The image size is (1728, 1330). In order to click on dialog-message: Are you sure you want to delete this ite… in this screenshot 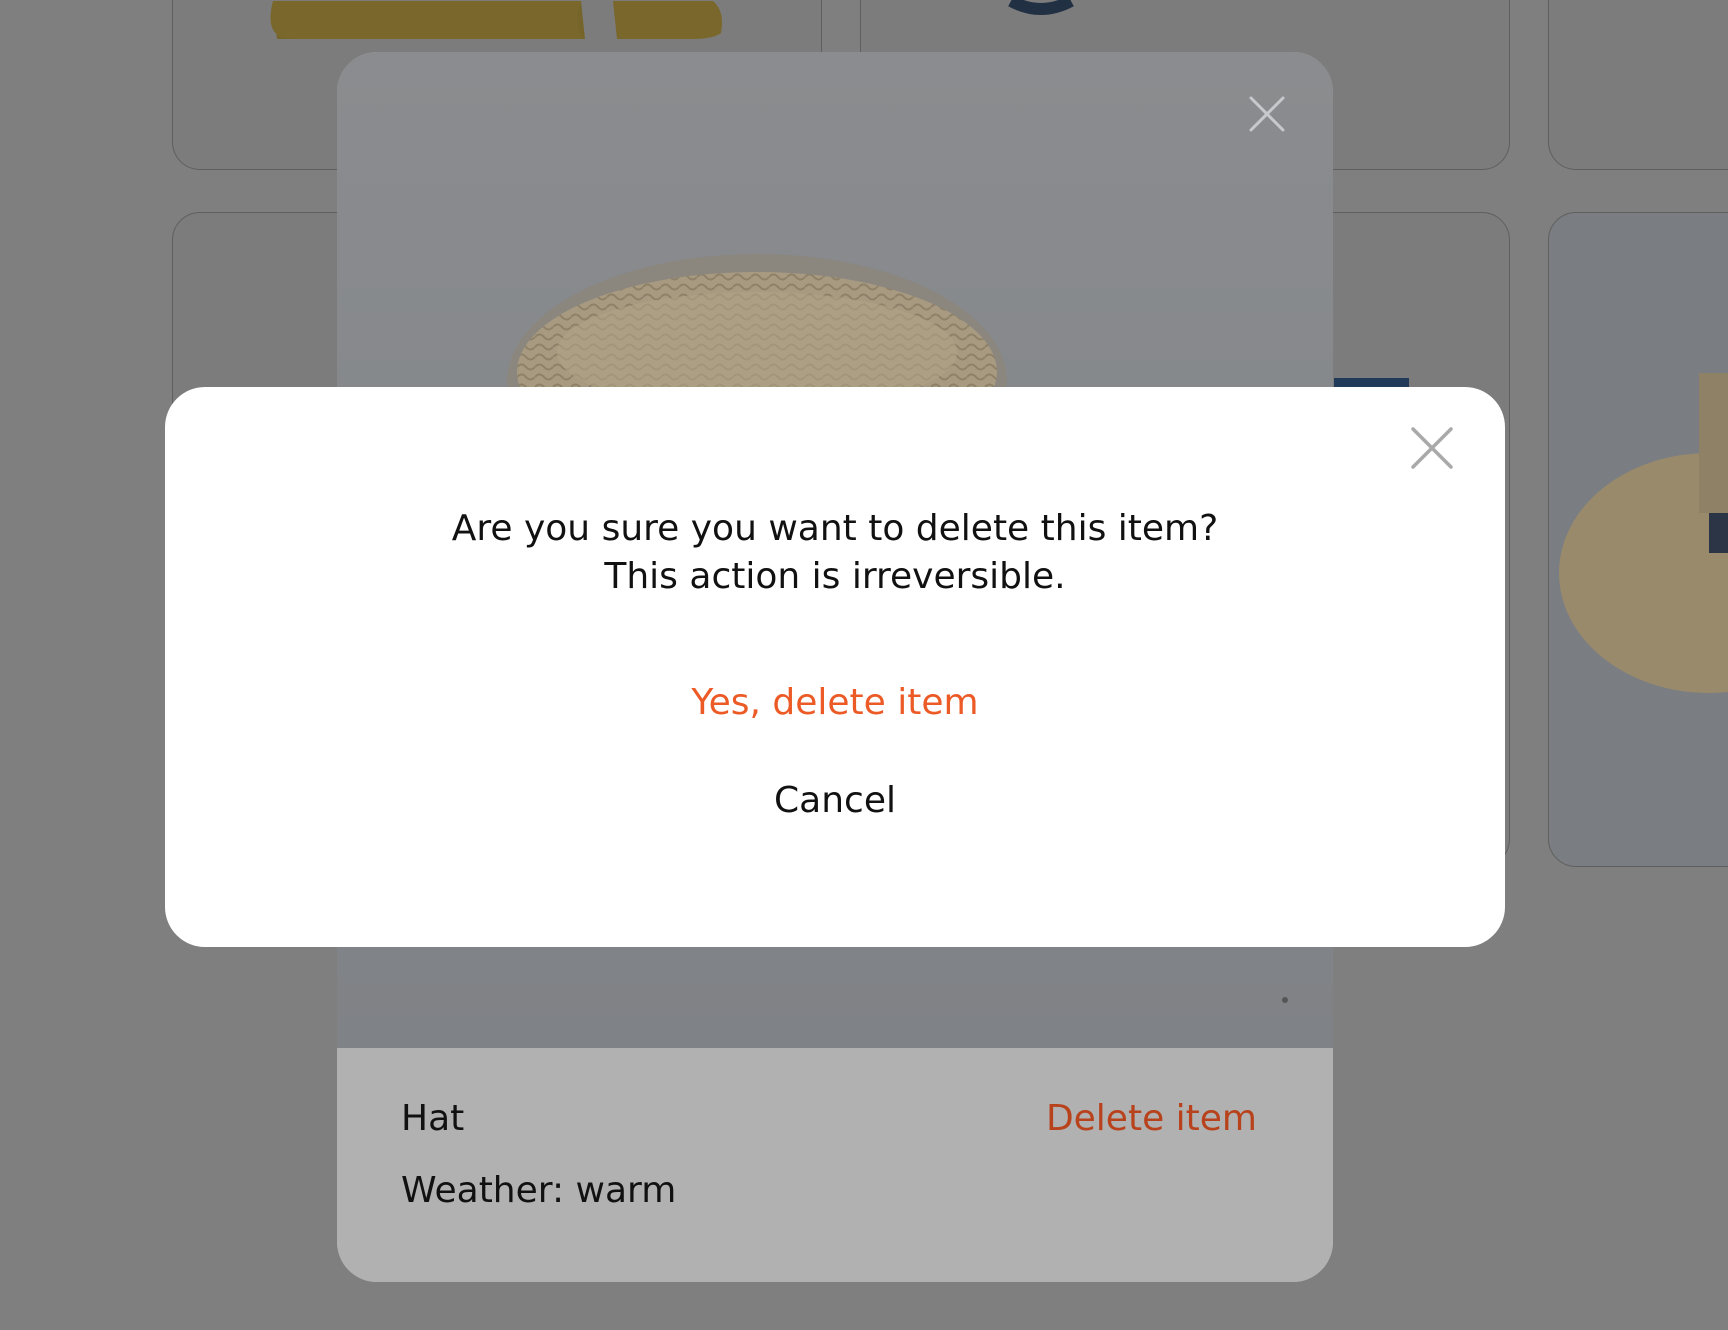, I will do `click(835, 553)`.